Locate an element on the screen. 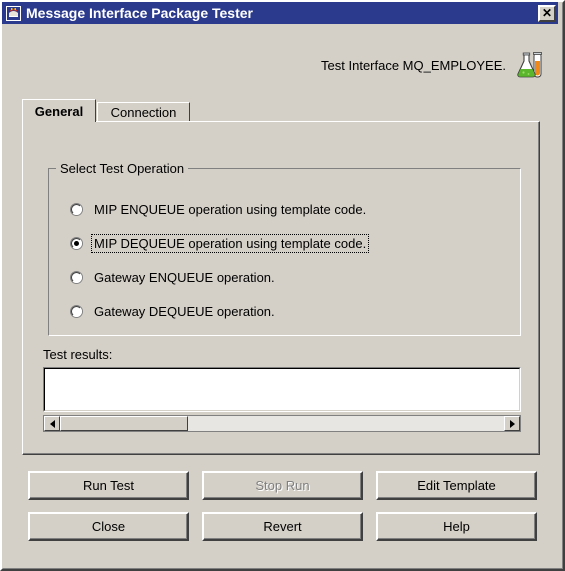 The height and width of the screenshot is (571, 565). arrow-right-glyph is located at coordinates (512, 423).